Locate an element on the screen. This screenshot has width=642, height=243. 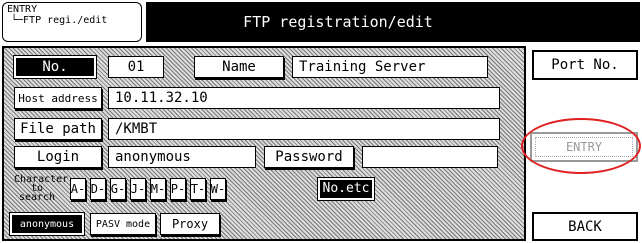
anonymous-toggle: anonymous is located at coordinates (47, 224).